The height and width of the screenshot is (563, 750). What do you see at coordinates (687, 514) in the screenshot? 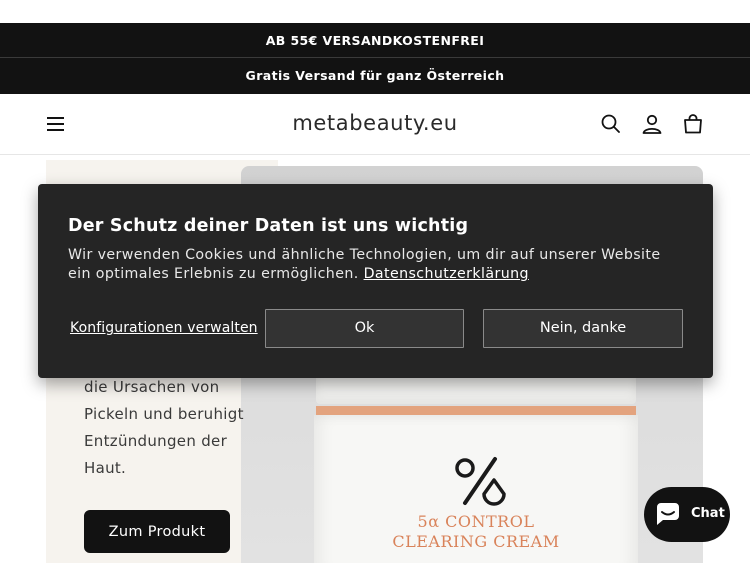
I see `chat-button: Chat` at bounding box center [687, 514].